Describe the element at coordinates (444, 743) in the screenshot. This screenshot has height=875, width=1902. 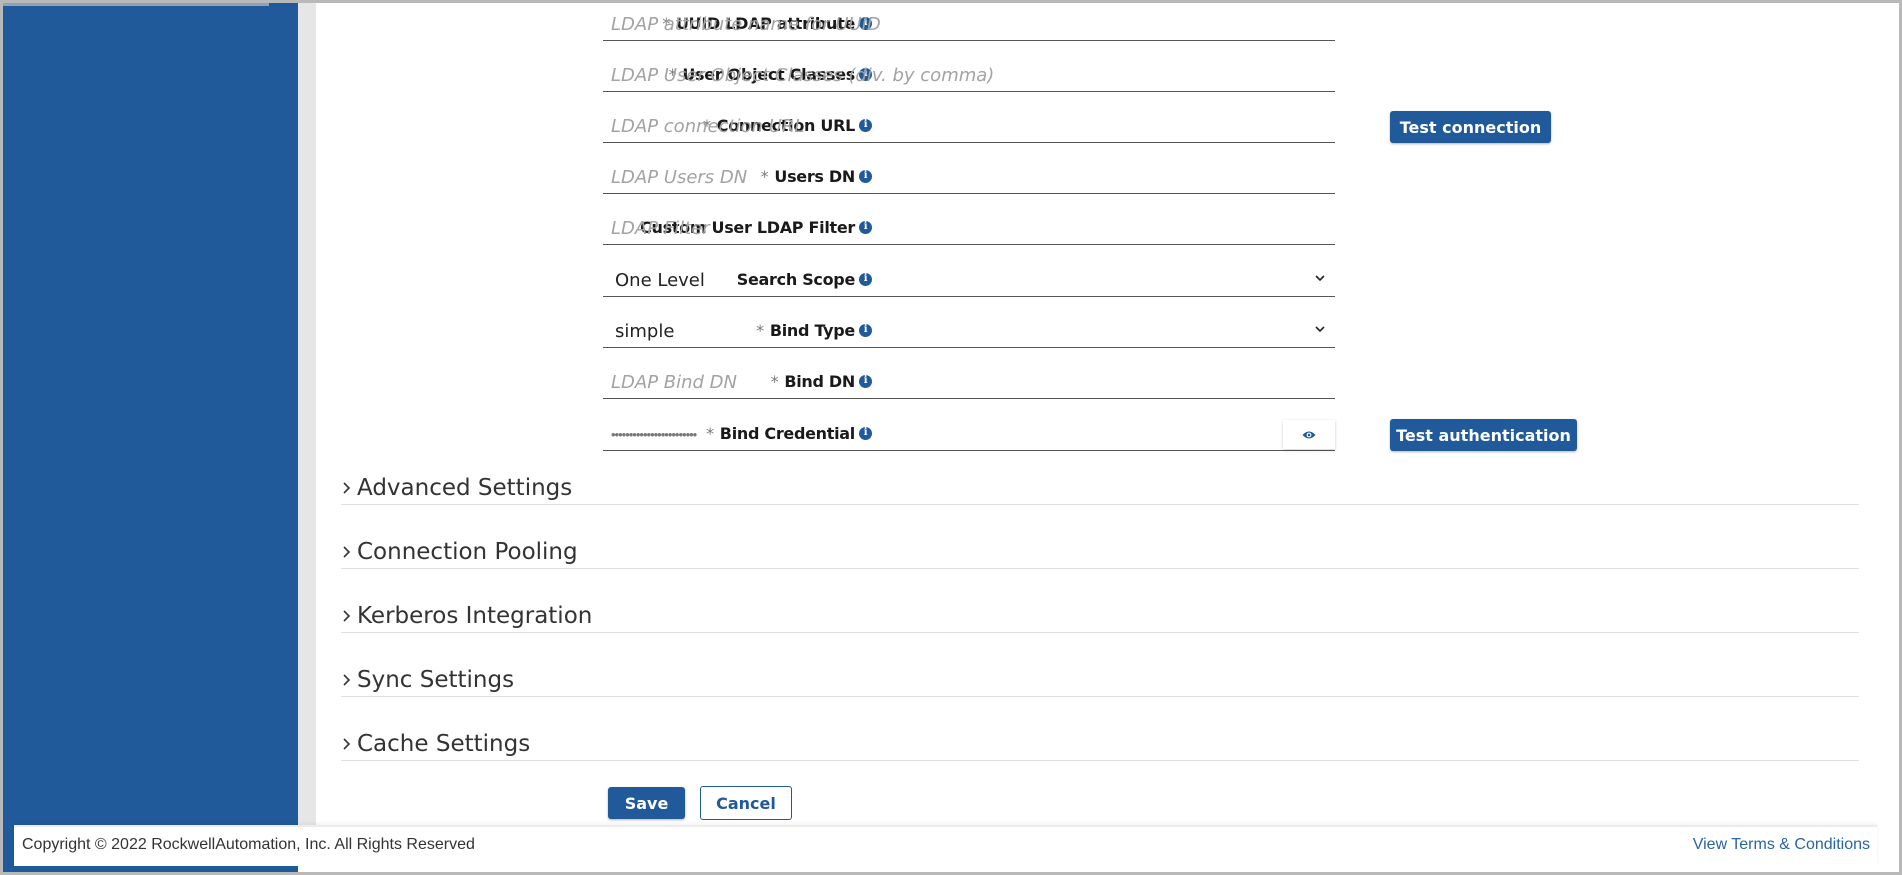
I see `section-title: Cache Settings` at that location.